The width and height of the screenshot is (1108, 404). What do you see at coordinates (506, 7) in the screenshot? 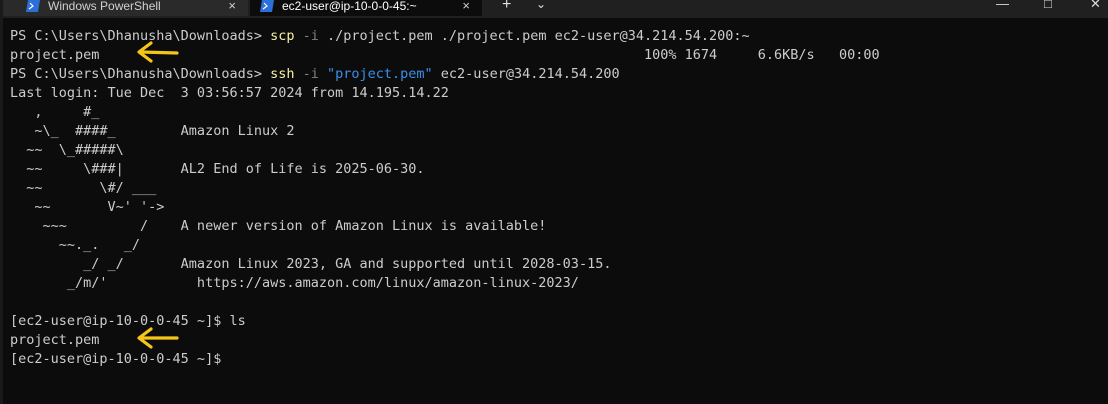
I see `new-tab-button: +` at bounding box center [506, 7].